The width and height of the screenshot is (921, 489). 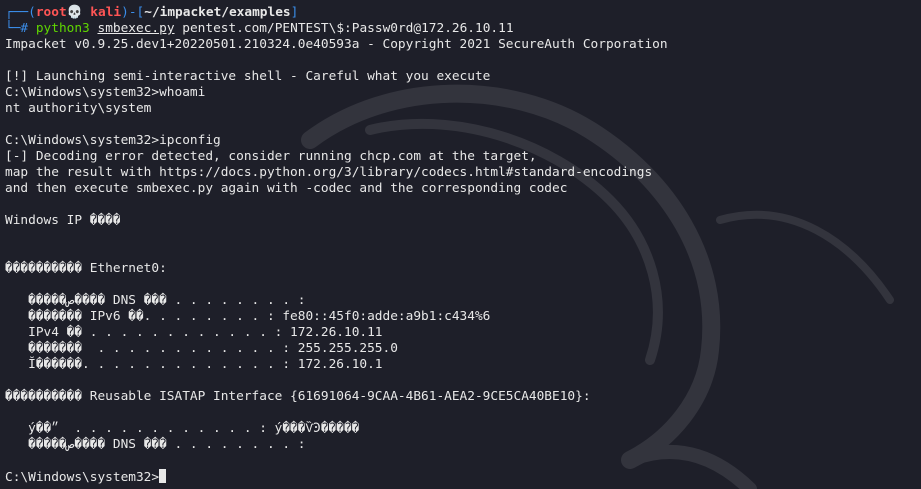 I want to click on prompt-close: ], so click(x=294, y=12).